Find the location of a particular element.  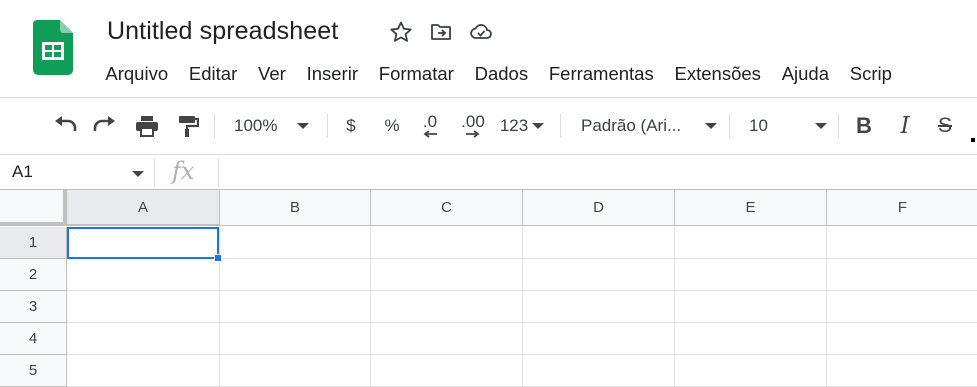

column-header-a: A is located at coordinates (143, 208).